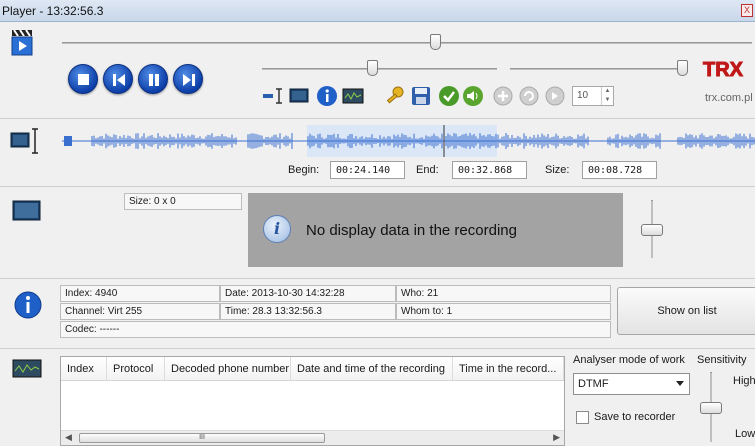 The height and width of the screenshot is (446, 755). I want to click on position-slider-track, so click(407, 43).